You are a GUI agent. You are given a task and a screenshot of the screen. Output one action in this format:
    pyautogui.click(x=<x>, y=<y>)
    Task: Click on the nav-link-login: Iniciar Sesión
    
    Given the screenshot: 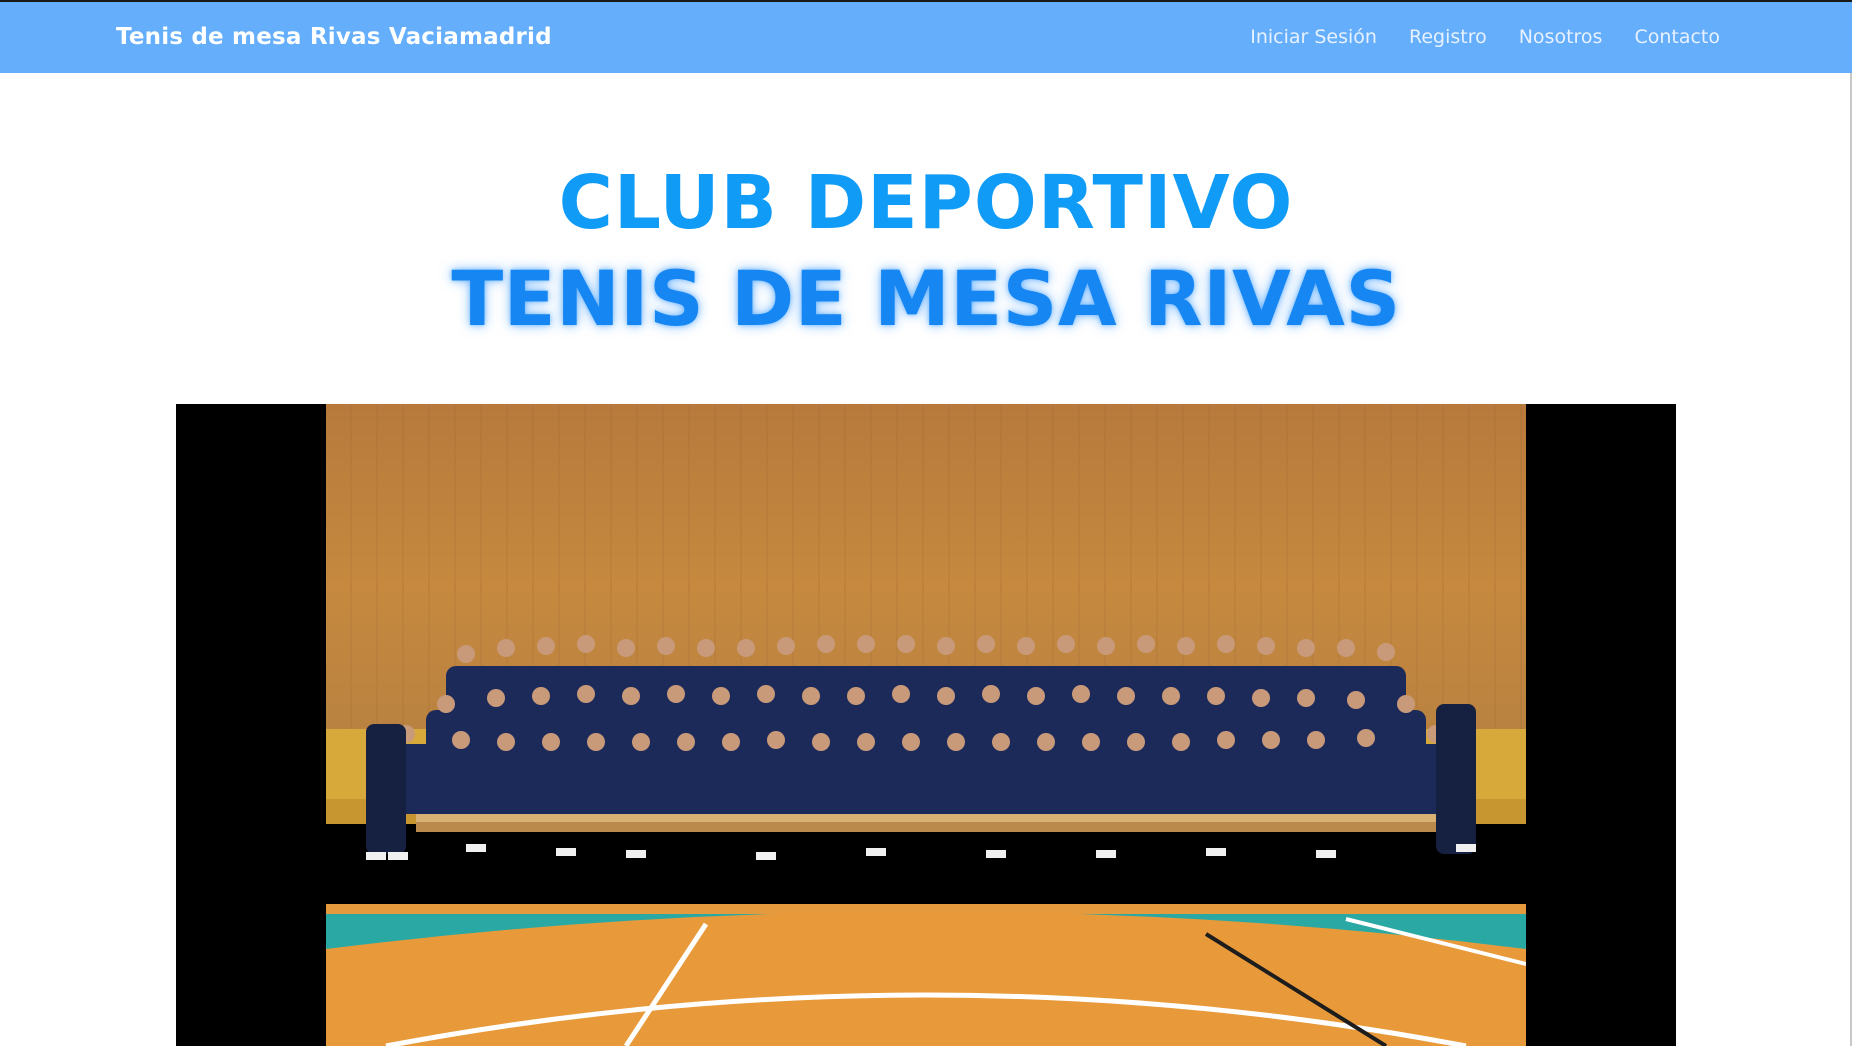 What is the action you would take?
    pyautogui.click(x=1313, y=37)
    